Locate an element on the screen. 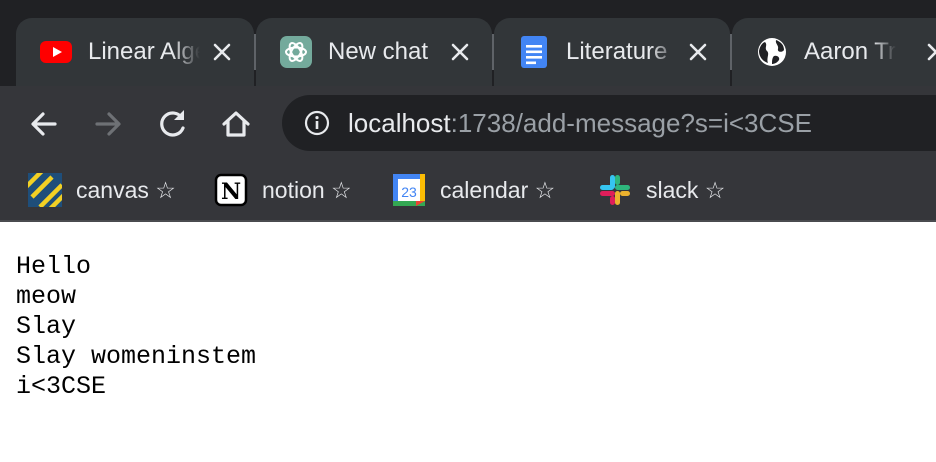 The height and width of the screenshot is (462, 936). home-icon is located at coordinates (236, 124).